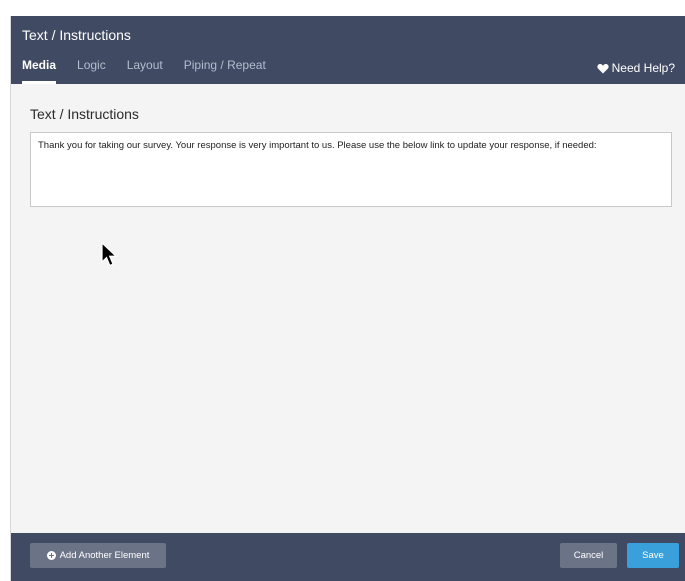  Describe the element at coordinates (603, 68) in the screenshot. I see `heart-icon` at that location.